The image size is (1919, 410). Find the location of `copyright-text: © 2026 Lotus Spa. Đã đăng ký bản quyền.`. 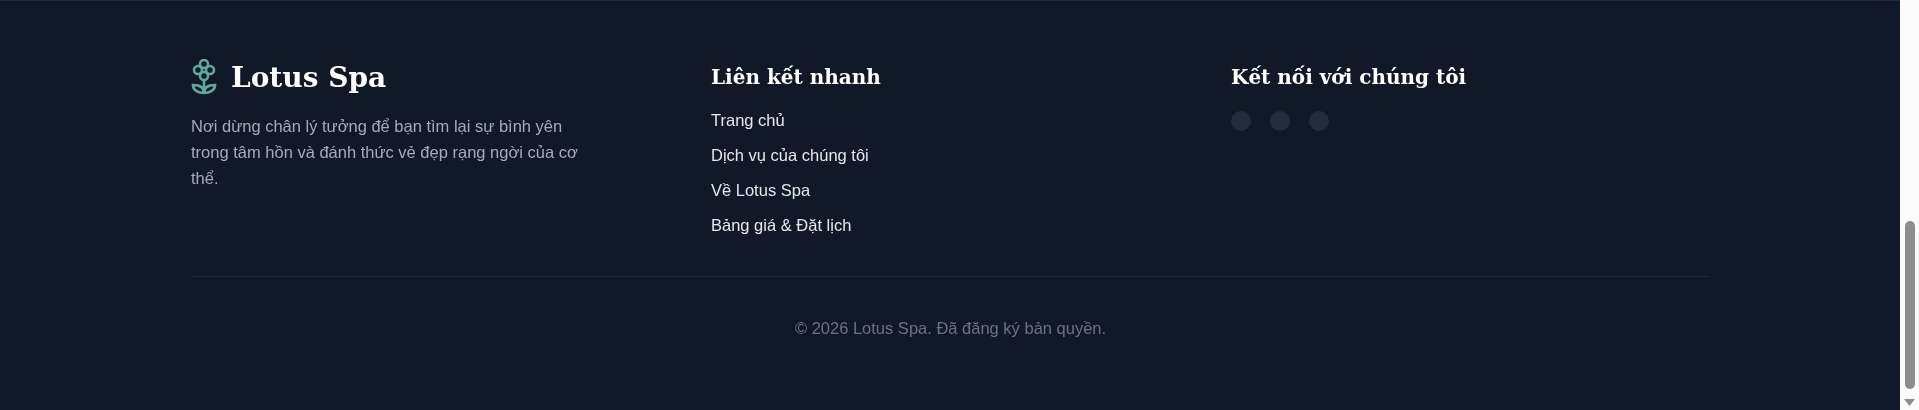

copyright-text: © 2026 Lotus Spa. Đã đăng ký bản quyền. is located at coordinates (950, 328).